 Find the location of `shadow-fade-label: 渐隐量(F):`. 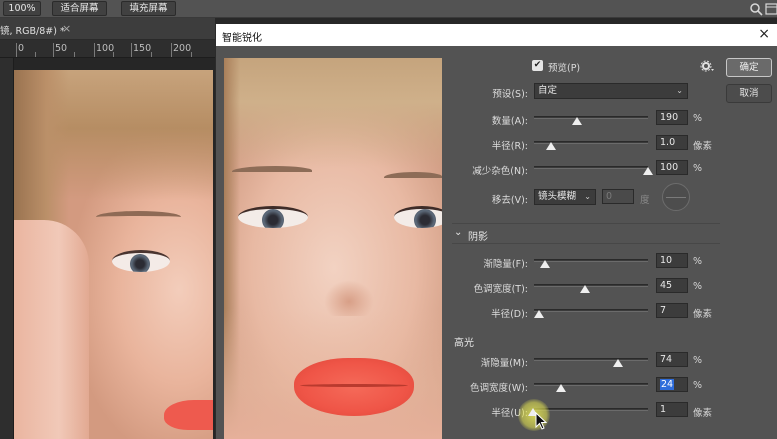

shadow-fade-label: 渐隐量(F): is located at coordinates (505, 264).